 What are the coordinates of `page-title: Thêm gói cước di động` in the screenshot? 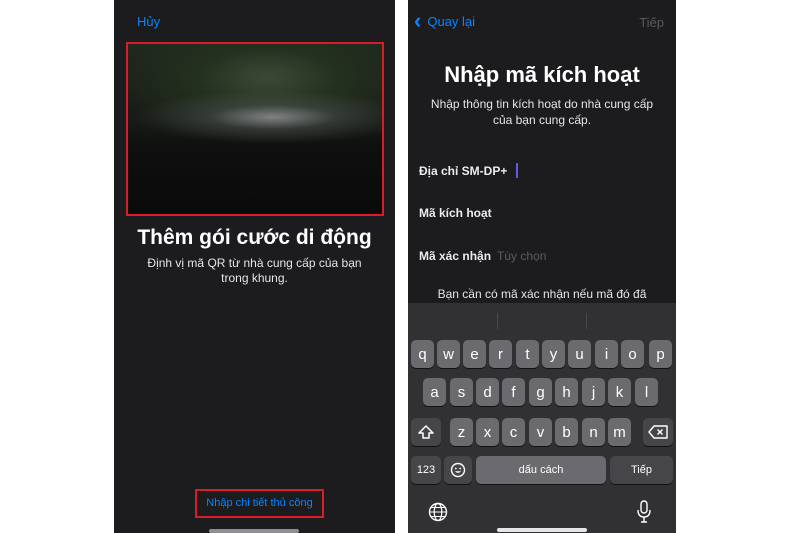 It's located at (254, 237).